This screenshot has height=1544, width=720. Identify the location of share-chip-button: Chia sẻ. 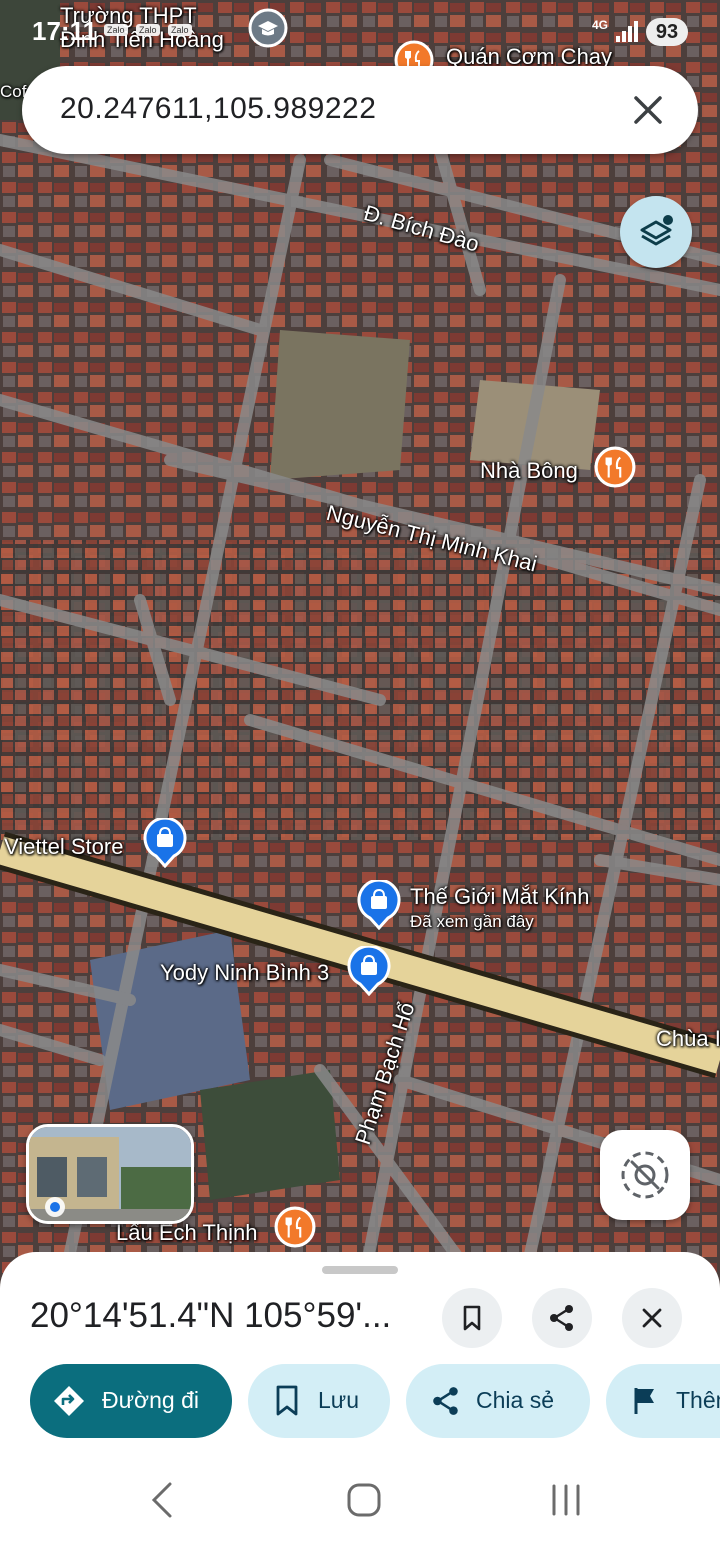
(498, 1401).